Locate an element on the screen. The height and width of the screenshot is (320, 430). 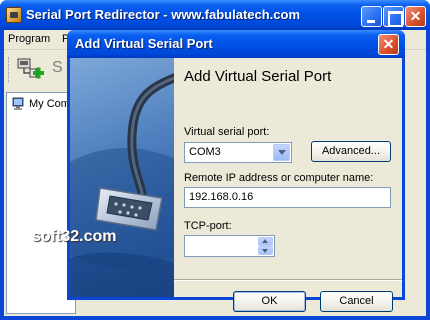
spin-down-icon is located at coordinates (265, 250).